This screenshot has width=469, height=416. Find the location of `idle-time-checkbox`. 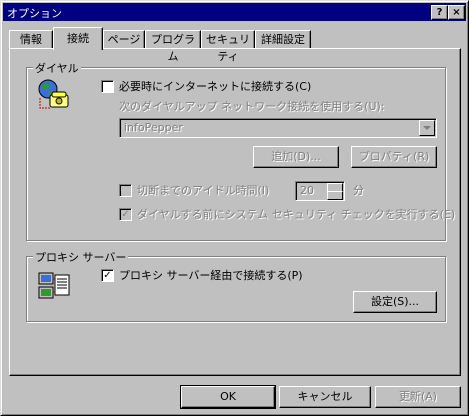

idle-time-checkbox is located at coordinates (125, 190).